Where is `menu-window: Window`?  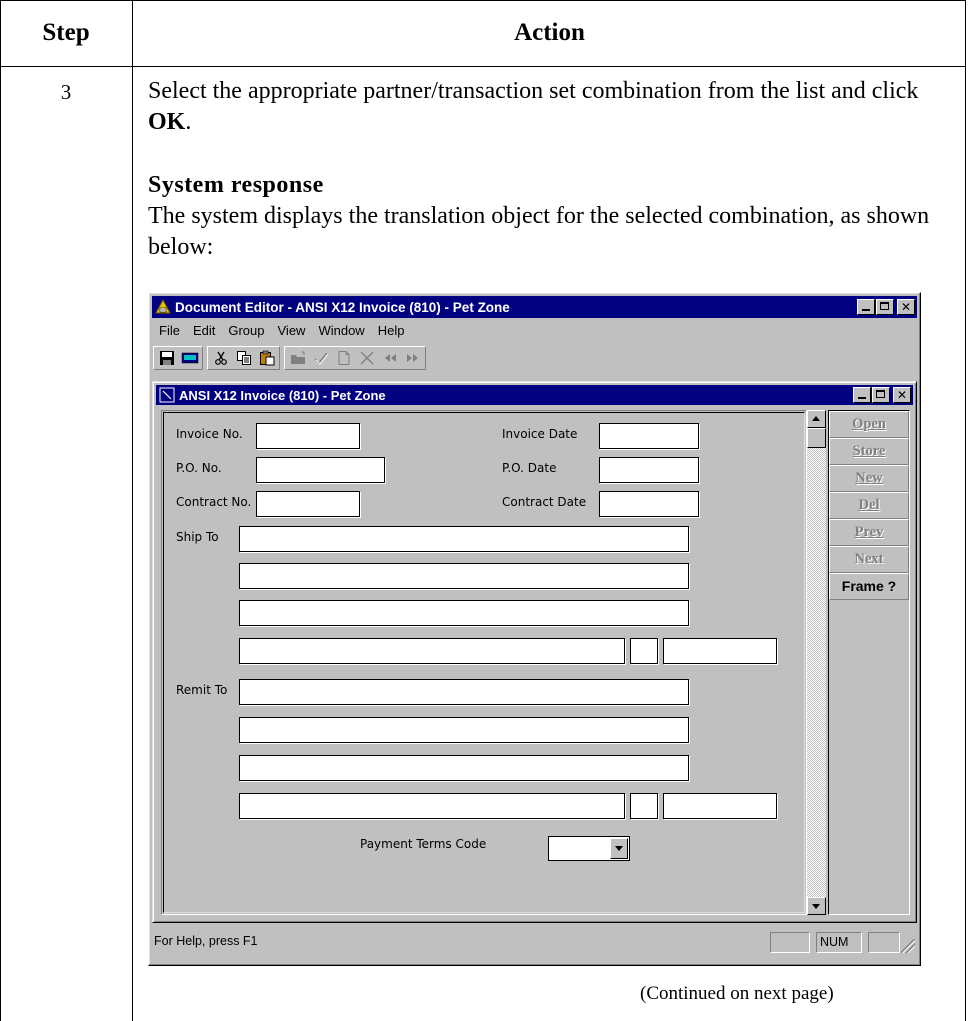 menu-window: Window is located at coordinates (341, 330).